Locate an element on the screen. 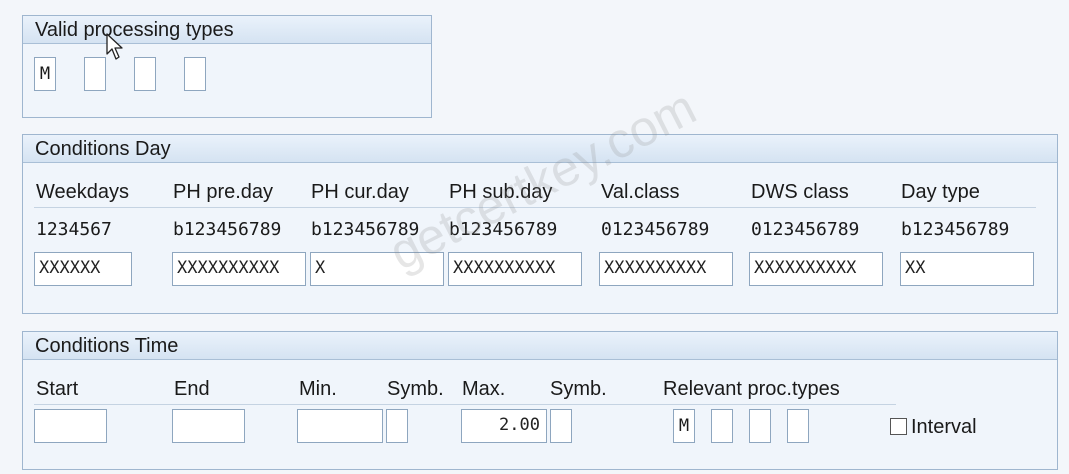 This screenshot has height=474, width=1069. weekdays-mask: 1234567 is located at coordinates (74, 229).